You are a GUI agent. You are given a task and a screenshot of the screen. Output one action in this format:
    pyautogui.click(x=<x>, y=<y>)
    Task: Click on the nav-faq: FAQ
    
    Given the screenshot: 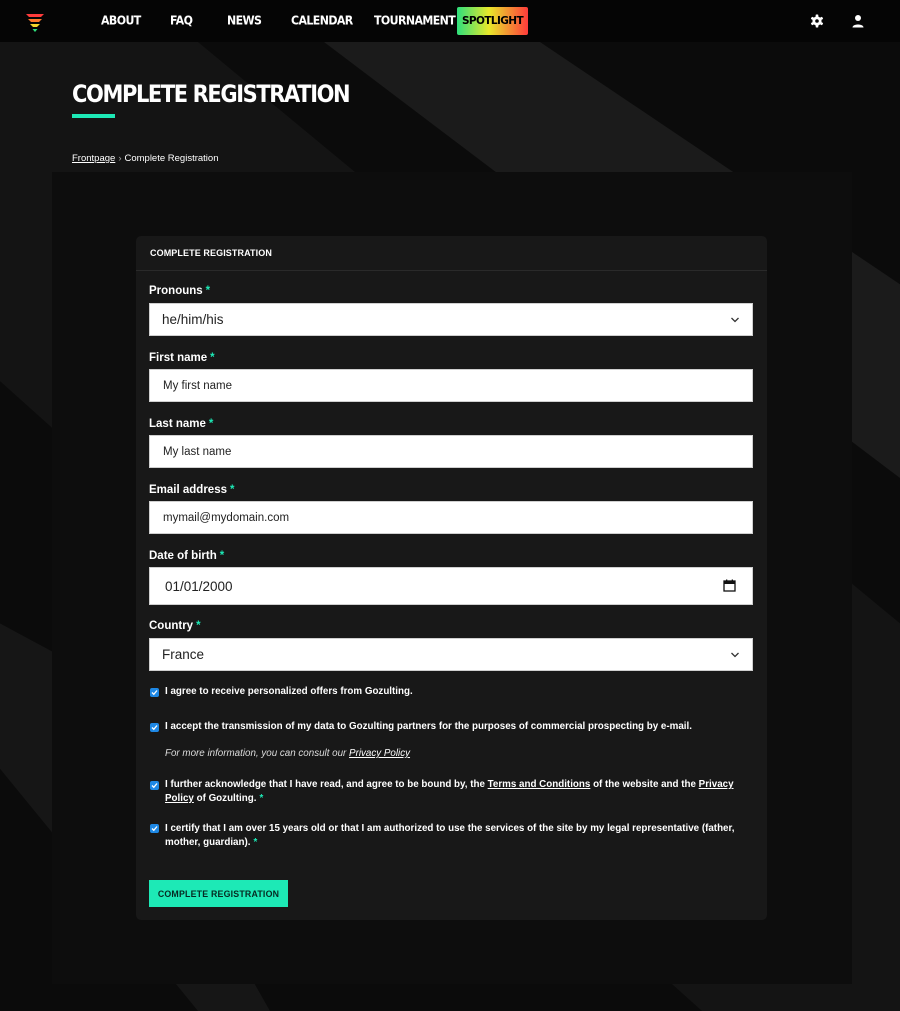 What is the action you would take?
    pyautogui.click(x=181, y=20)
    